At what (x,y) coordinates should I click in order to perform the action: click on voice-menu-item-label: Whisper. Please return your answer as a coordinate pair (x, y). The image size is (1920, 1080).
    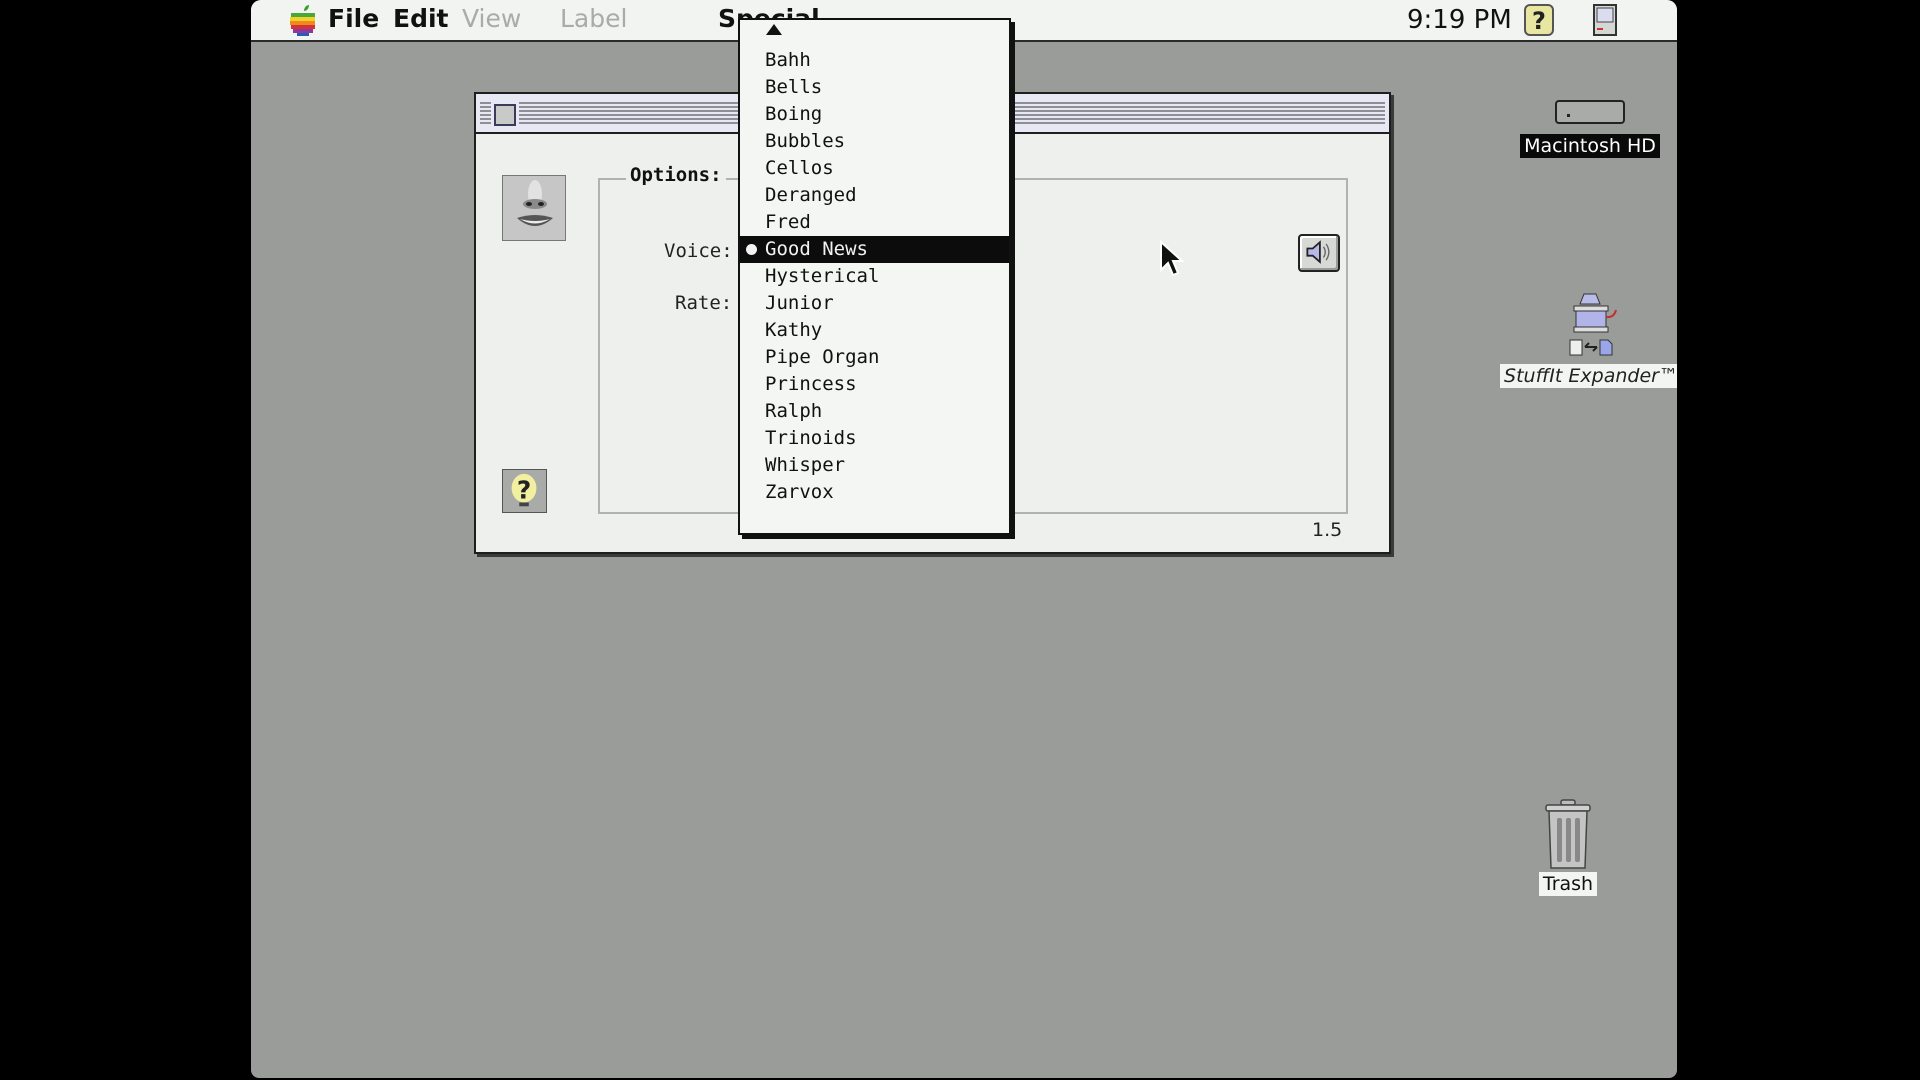
    Looking at the image, I should click on (805, 465).